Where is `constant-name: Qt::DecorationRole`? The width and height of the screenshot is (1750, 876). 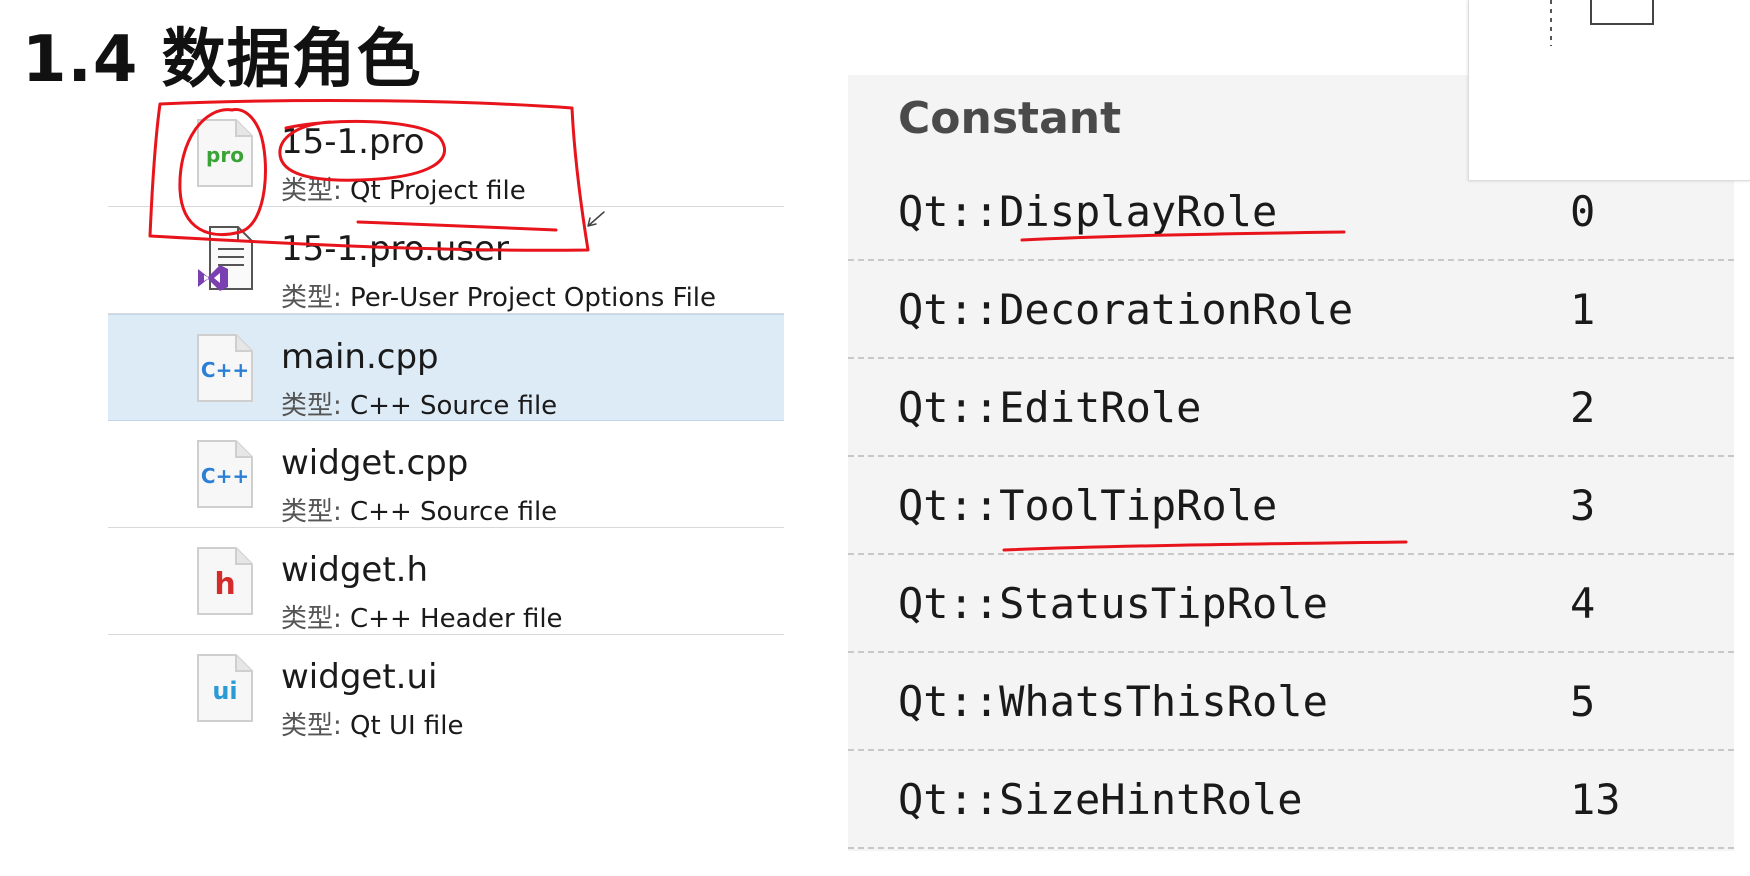
constant-name: Qt::DecorationRole is located at coordinates (1126, 309).